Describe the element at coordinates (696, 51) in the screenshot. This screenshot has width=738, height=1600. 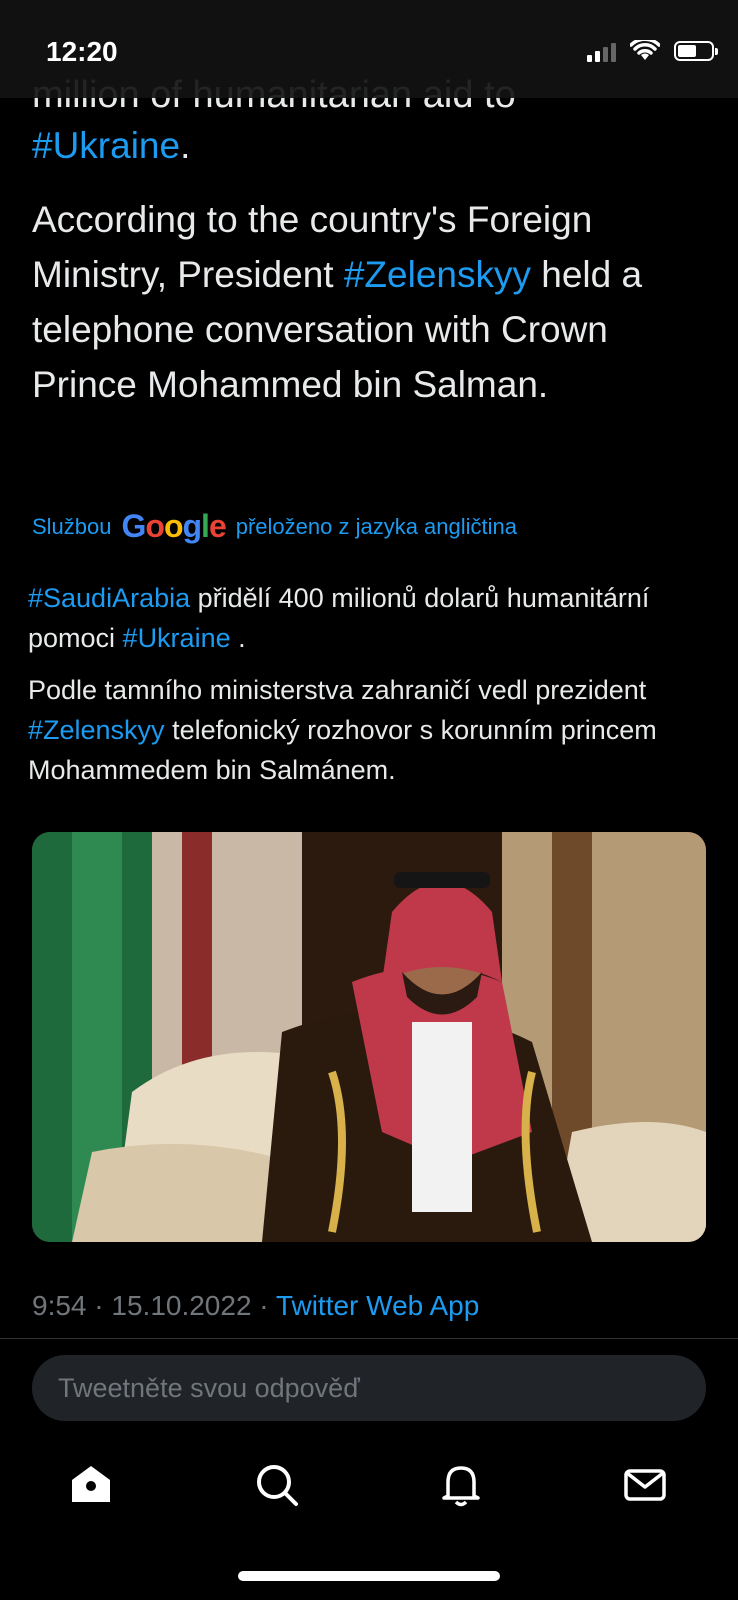
I see `battery-icon` at that location.